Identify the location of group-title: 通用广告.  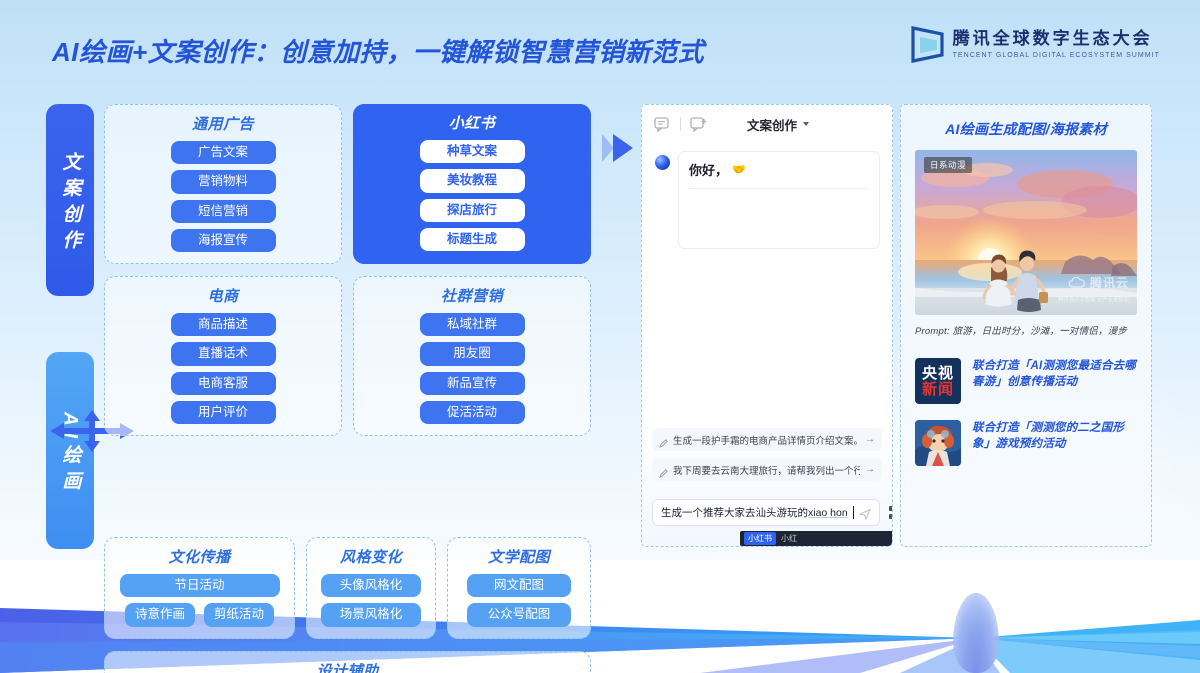
(222, 124).